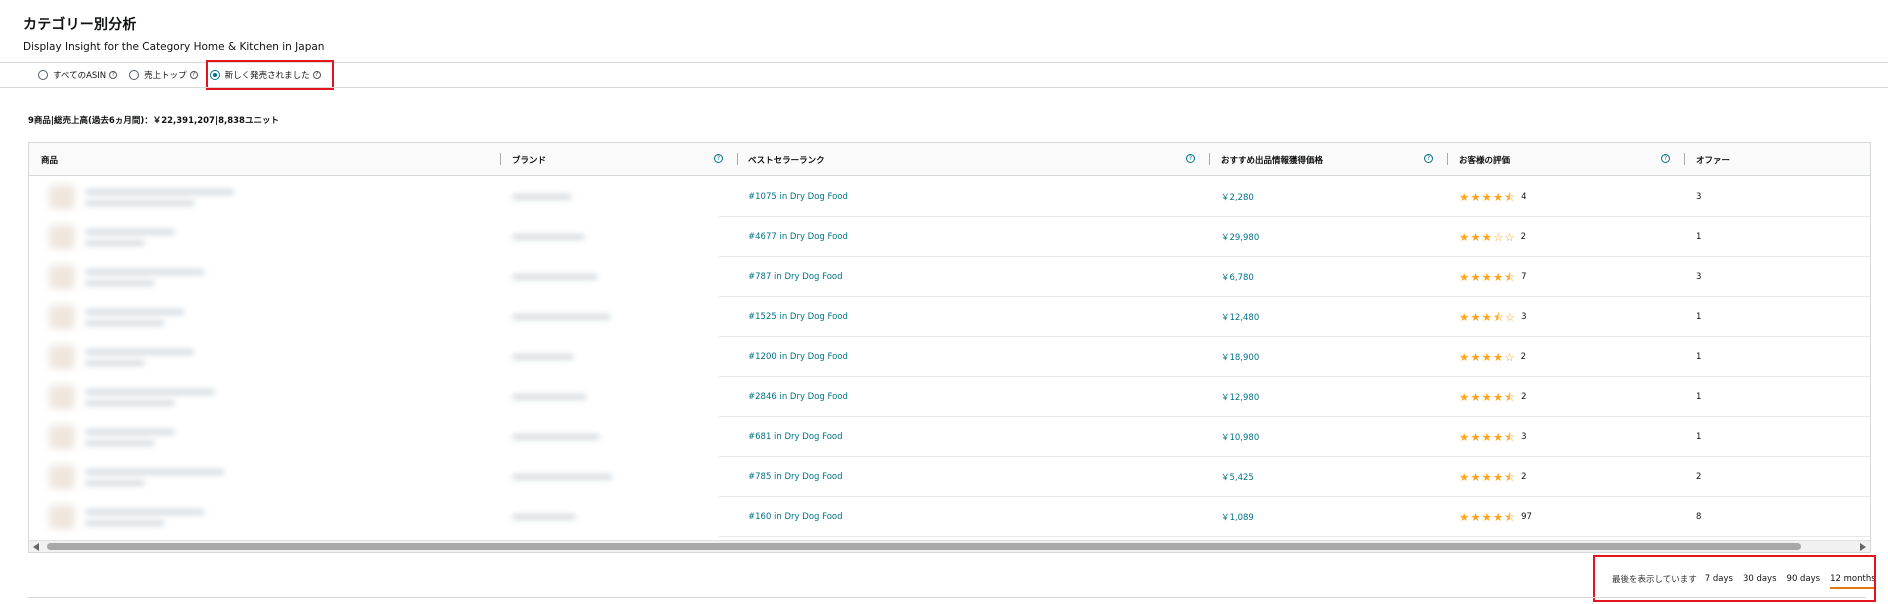 The image size is (1888, 604). What do you see at coordinates (1524, 317) in the screenshot?
I see `rating-count: 3` at bounding box center [1524, 317].